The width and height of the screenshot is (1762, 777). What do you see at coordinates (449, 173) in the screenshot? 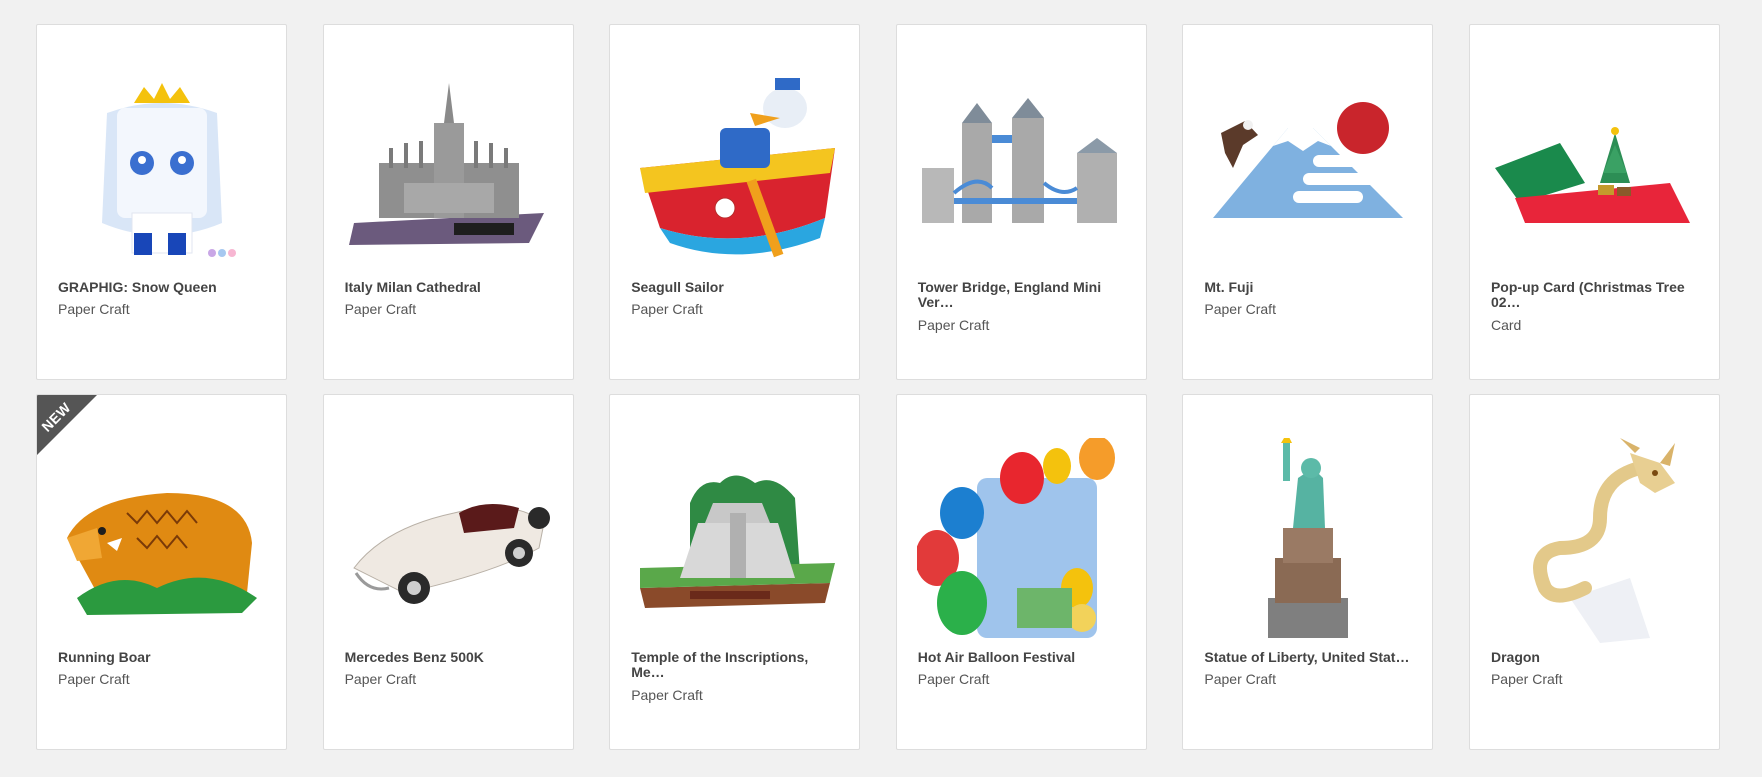
I see `milan-cathedral-image` at bounding box center [449, 173].